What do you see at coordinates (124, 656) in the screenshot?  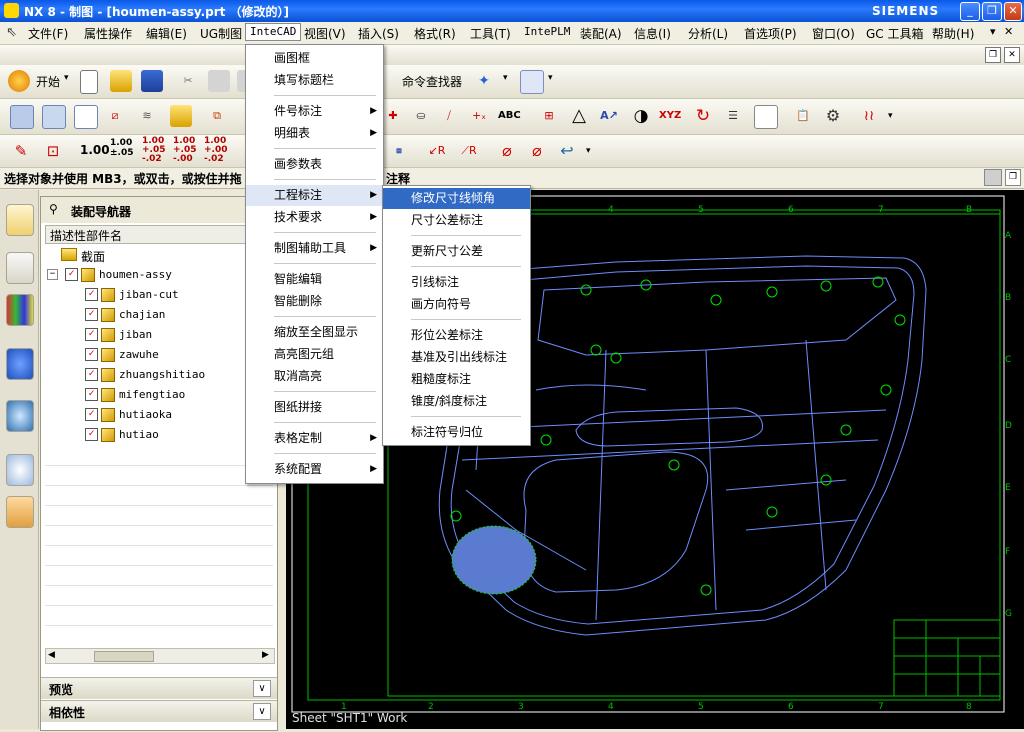 I see `scroll-thumb` at bounding box center [124, 656].